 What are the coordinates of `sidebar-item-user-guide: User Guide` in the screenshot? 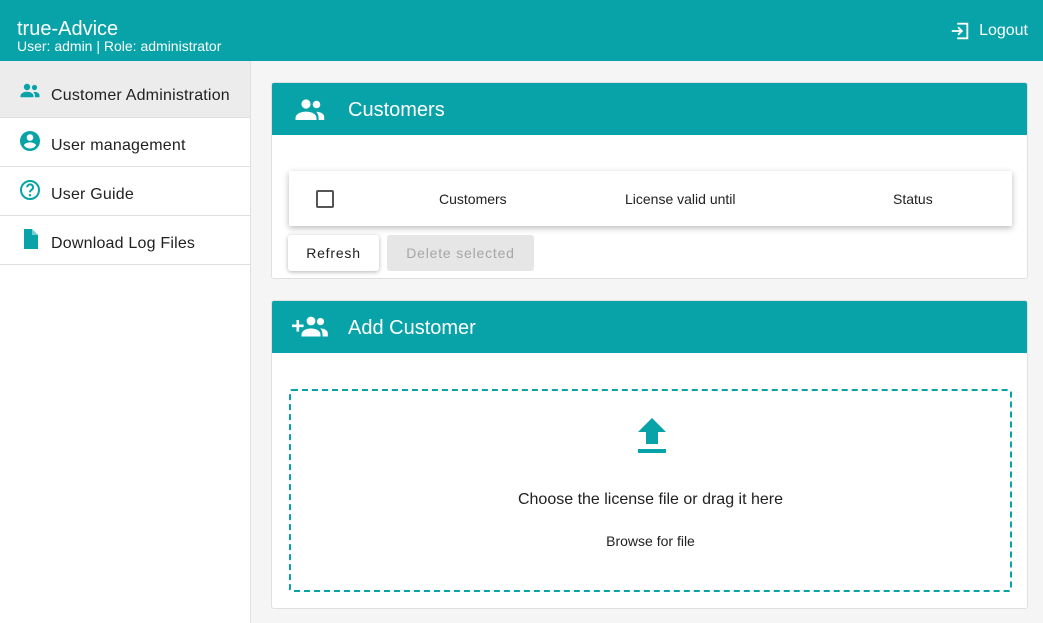 It's located at (125, 191).